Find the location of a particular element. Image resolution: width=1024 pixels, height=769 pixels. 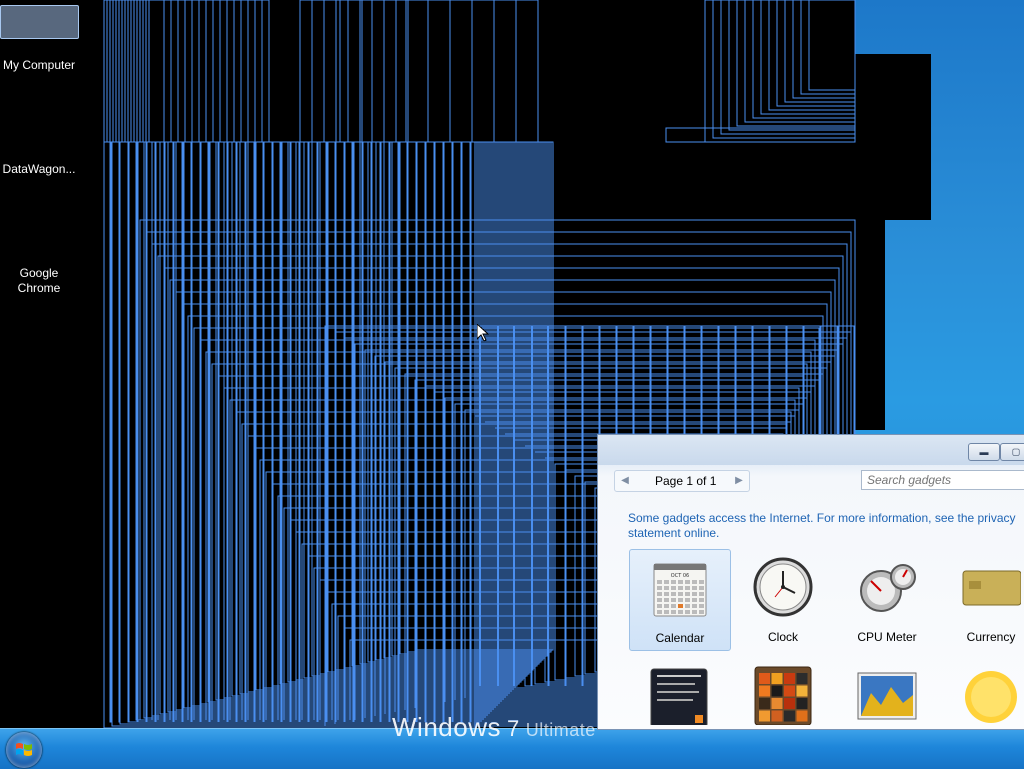

desktop-icon-google-chrome: Google Chrome is located at coordinates (39, 281).